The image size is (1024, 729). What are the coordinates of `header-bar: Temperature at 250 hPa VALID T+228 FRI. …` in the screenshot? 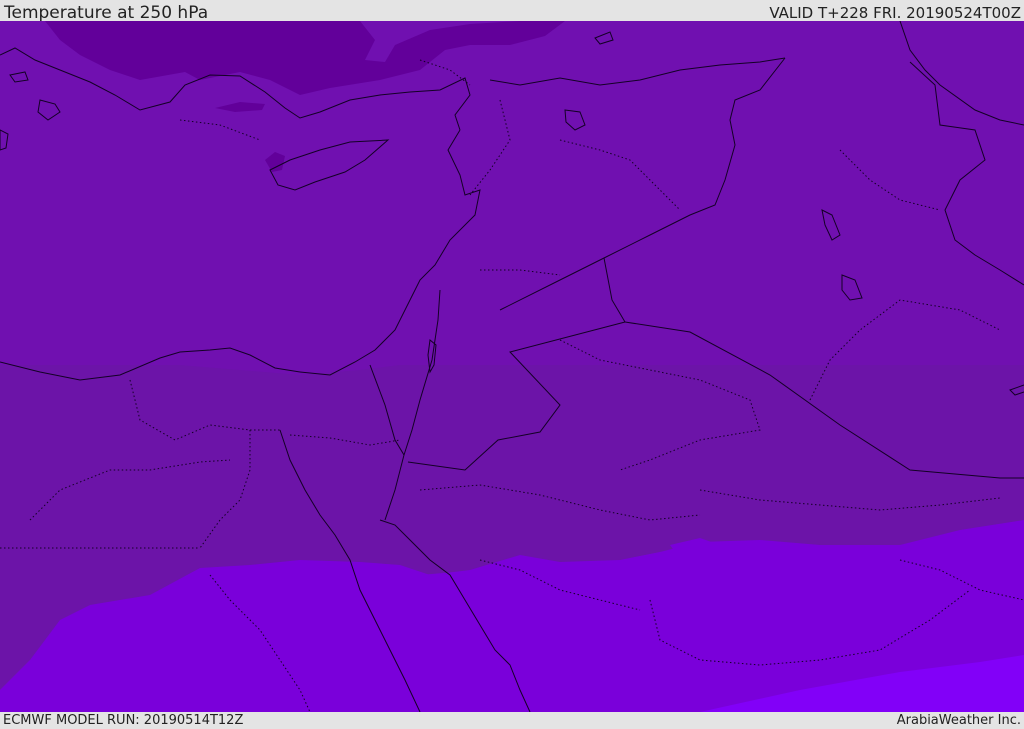 It's located at (512, 11).